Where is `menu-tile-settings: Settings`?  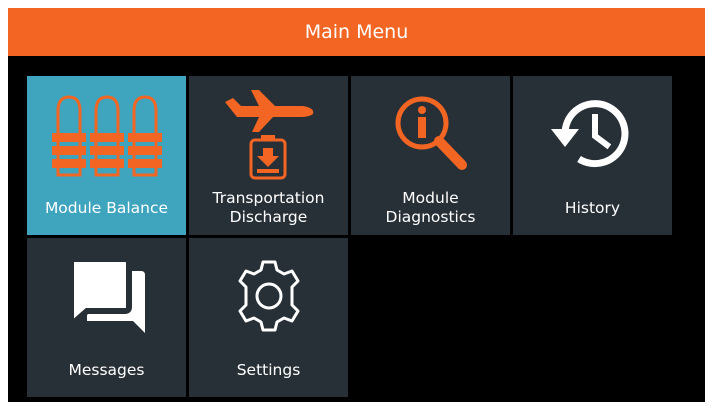
menu-tile-settings: Settings is located at coordinates (268, 317).